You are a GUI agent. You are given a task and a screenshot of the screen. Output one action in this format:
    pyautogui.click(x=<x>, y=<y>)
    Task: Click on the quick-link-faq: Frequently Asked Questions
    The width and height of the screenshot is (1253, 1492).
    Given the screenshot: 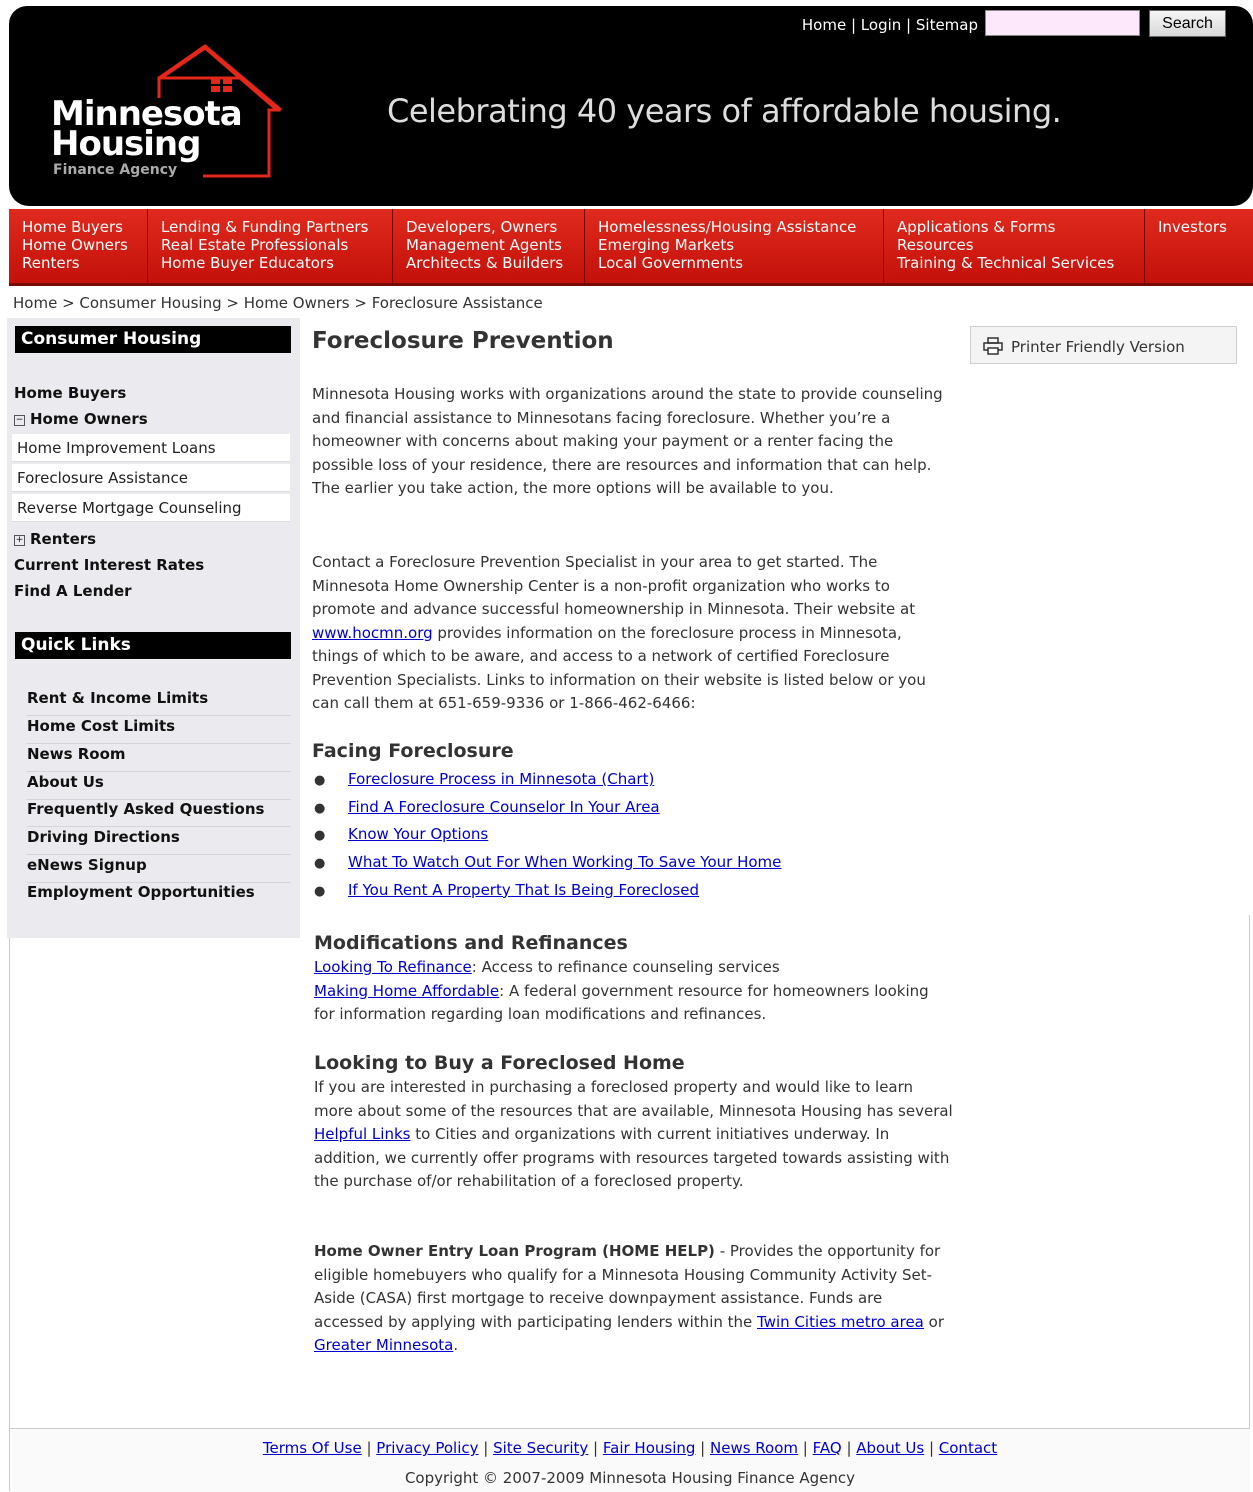 What is the action you would take?
    pyautogui.click(x=159, y=813)
    